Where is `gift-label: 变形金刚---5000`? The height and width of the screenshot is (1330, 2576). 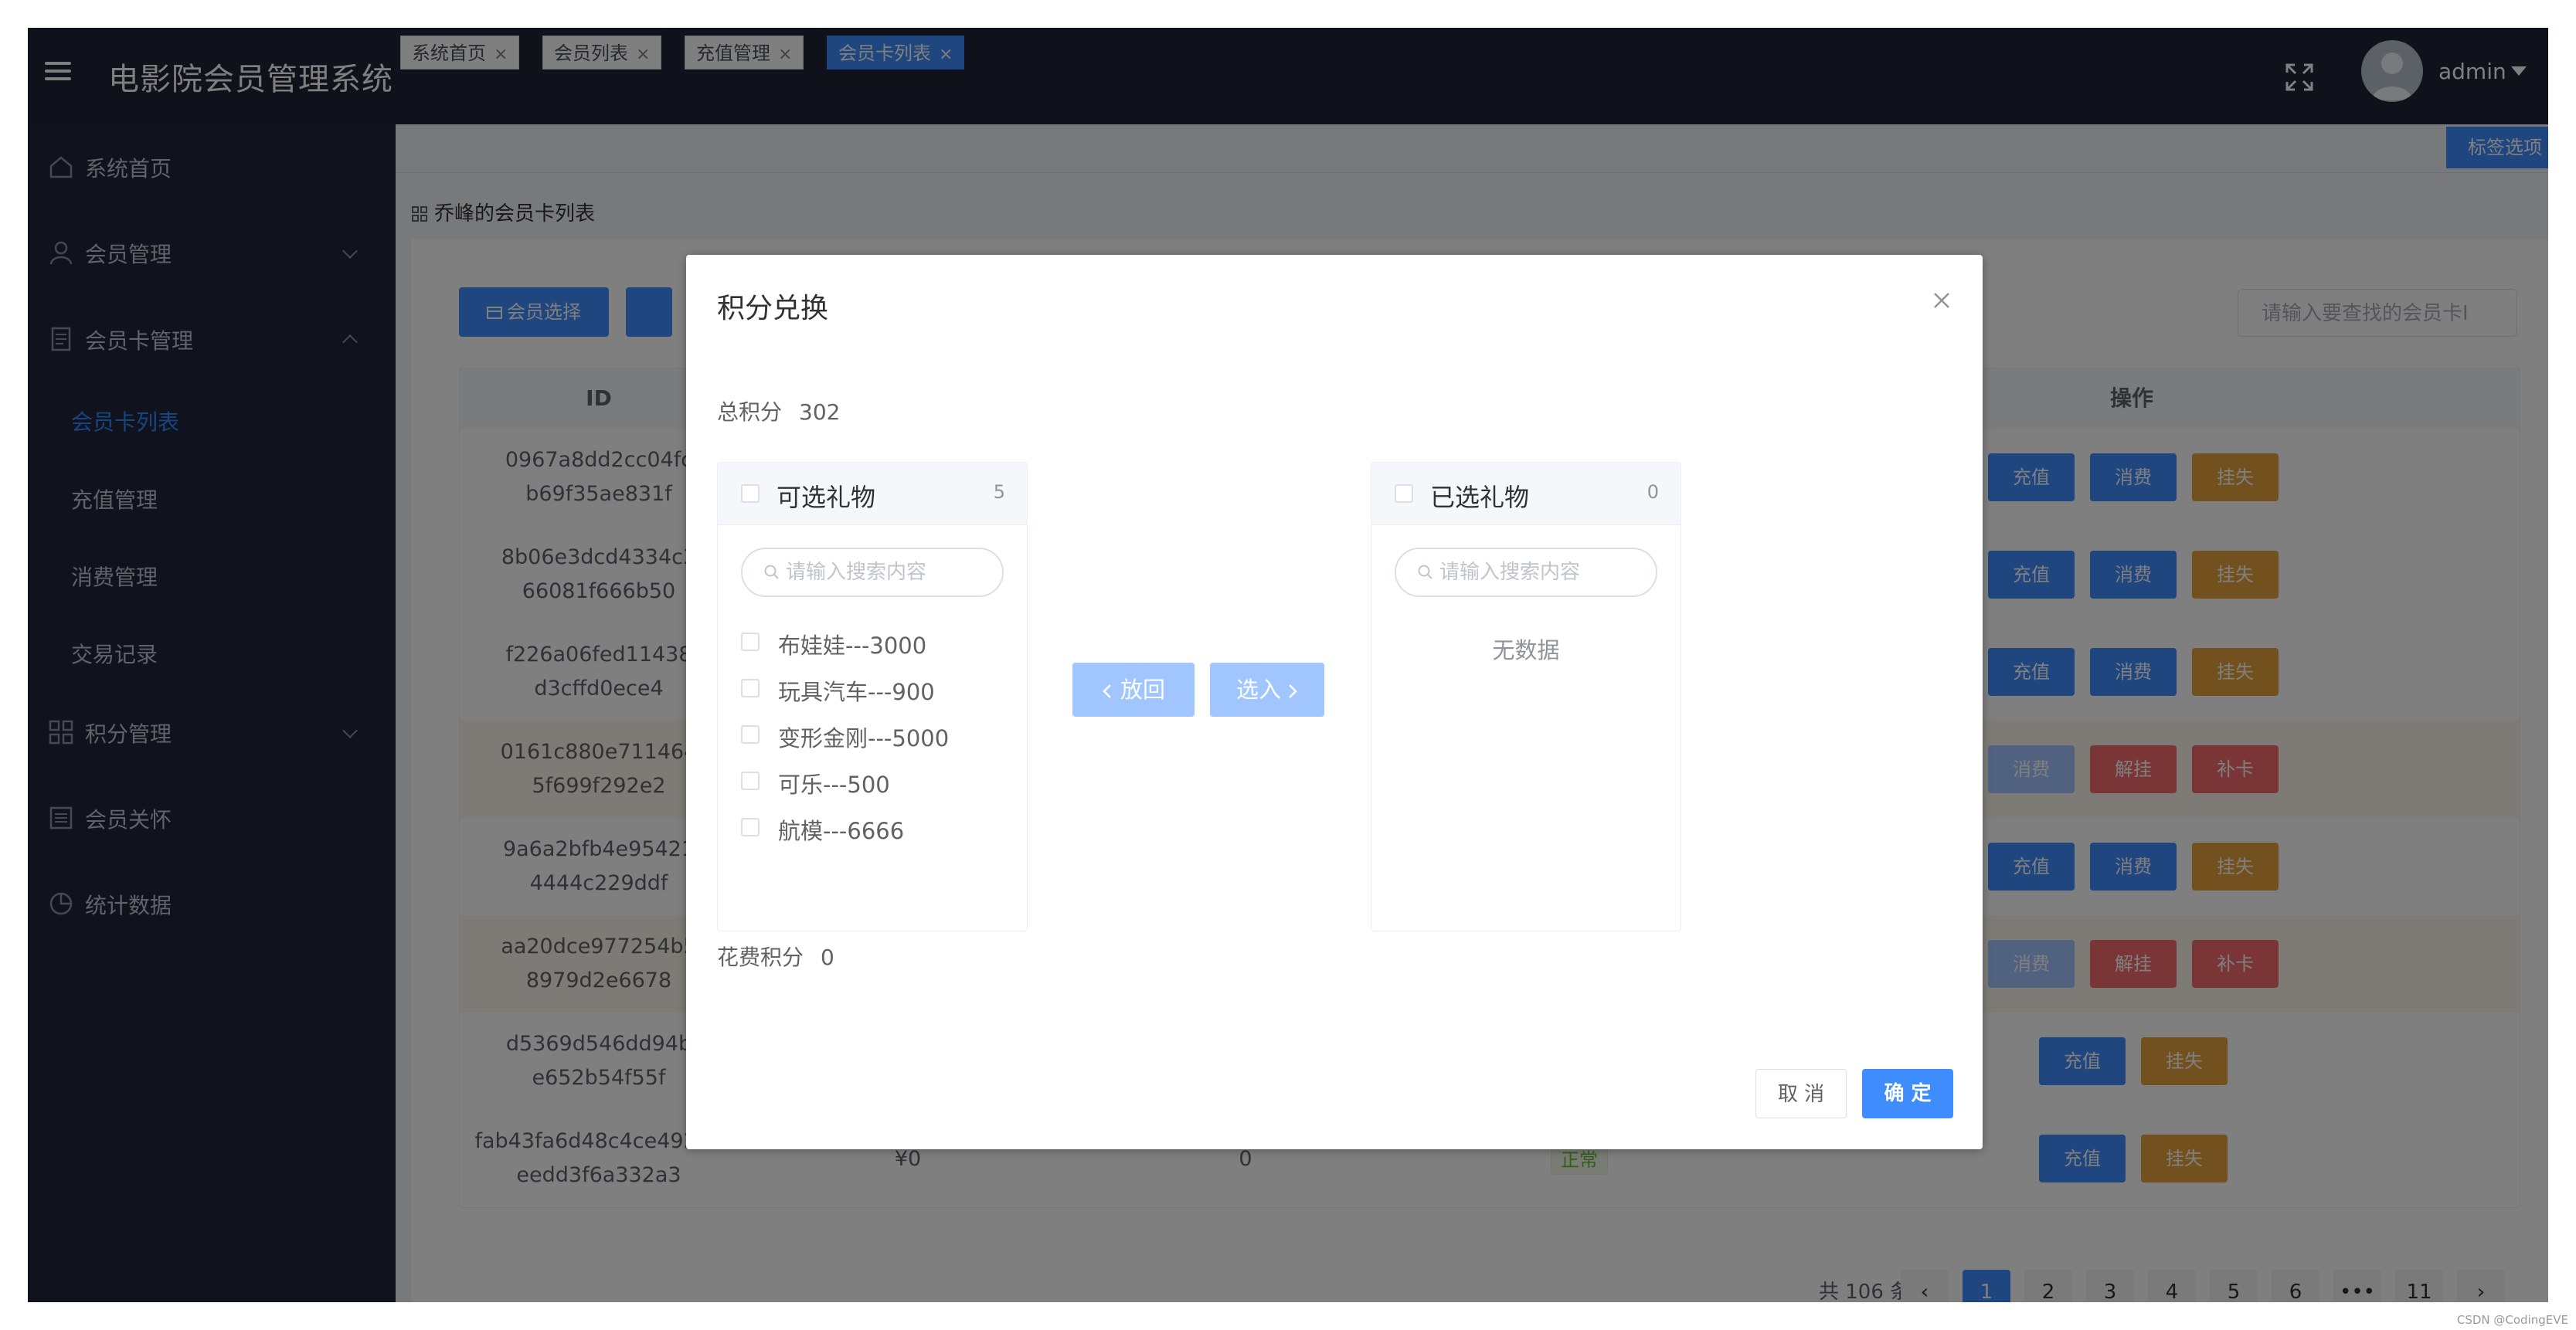 gift-label: 变形金刚---5000 is located at coordinates (864, 738).